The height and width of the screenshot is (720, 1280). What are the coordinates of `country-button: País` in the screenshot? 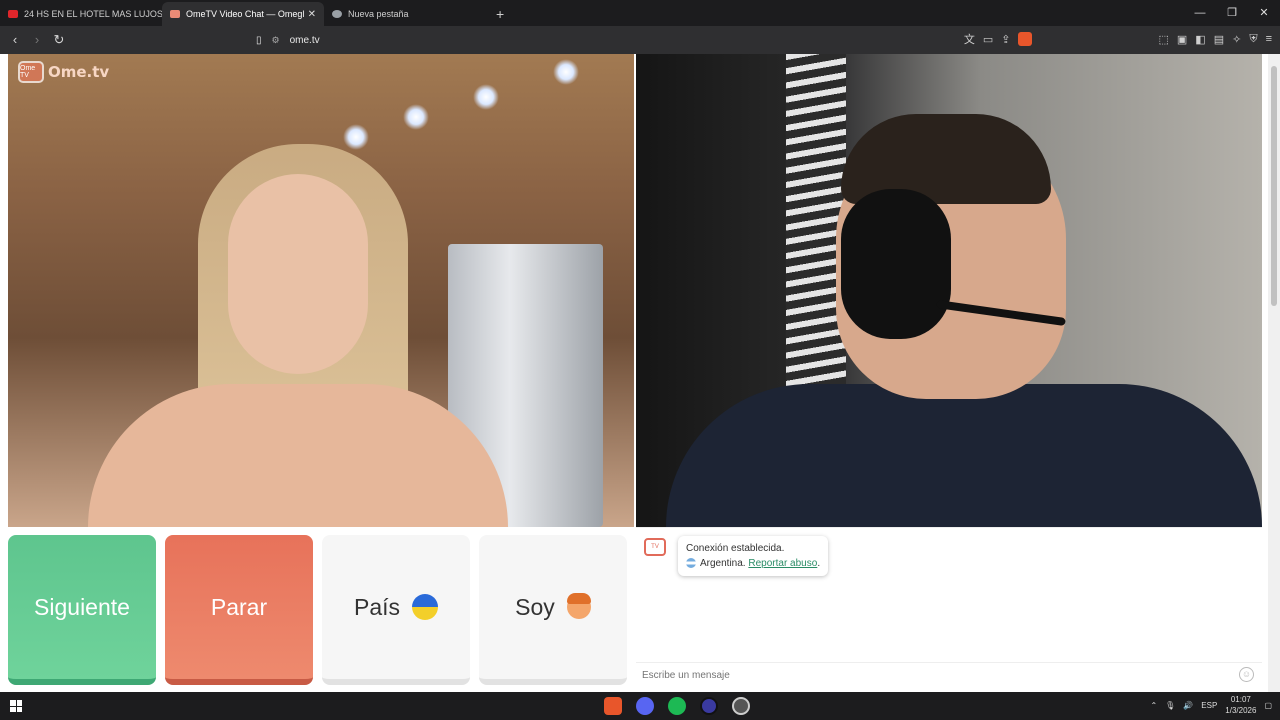 It's located at (396, 610).